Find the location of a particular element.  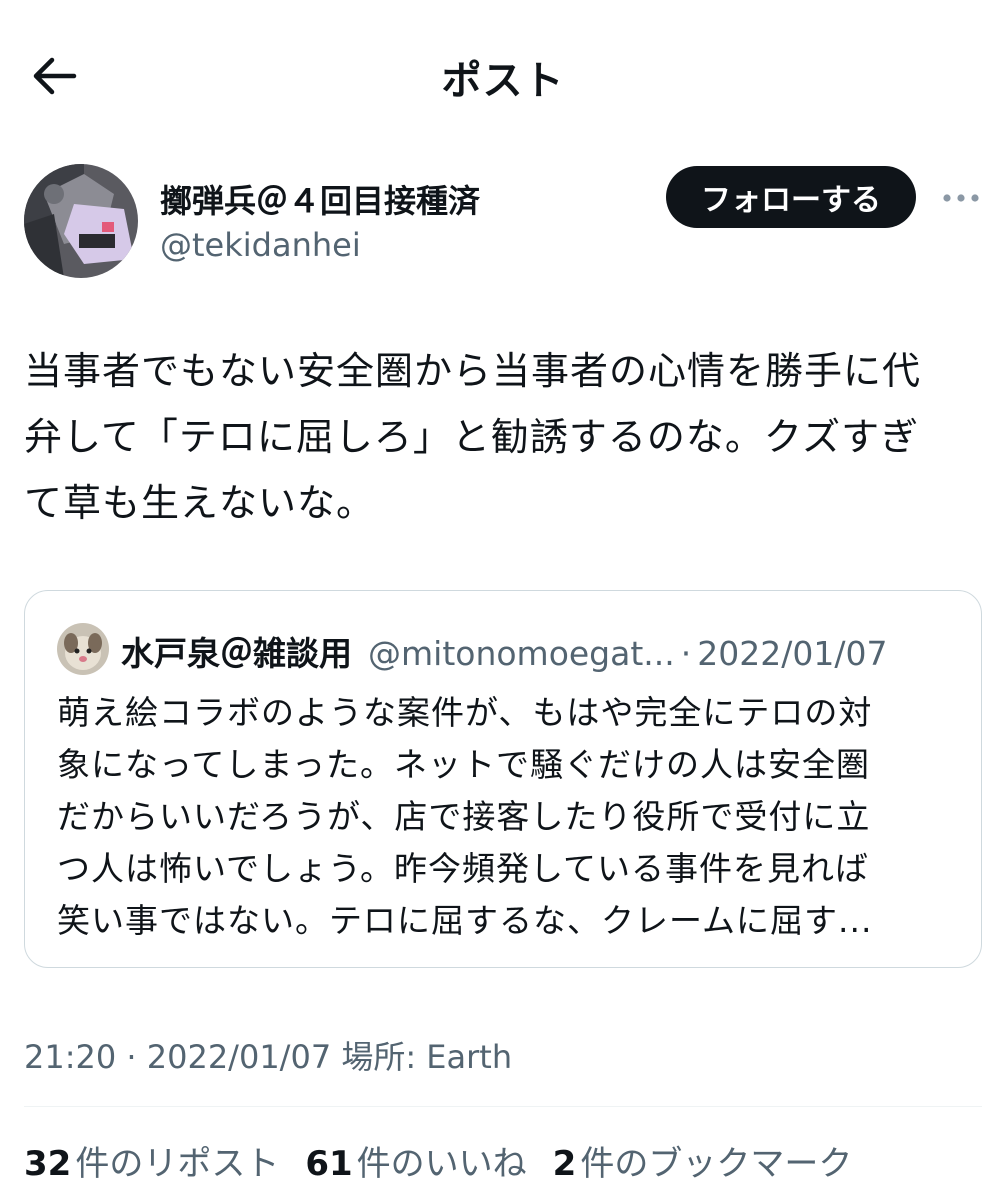

tweet-text-line: 当事者でもない安全圏から当事者の心情を勝手に代 is located at coordinates (473, 371).